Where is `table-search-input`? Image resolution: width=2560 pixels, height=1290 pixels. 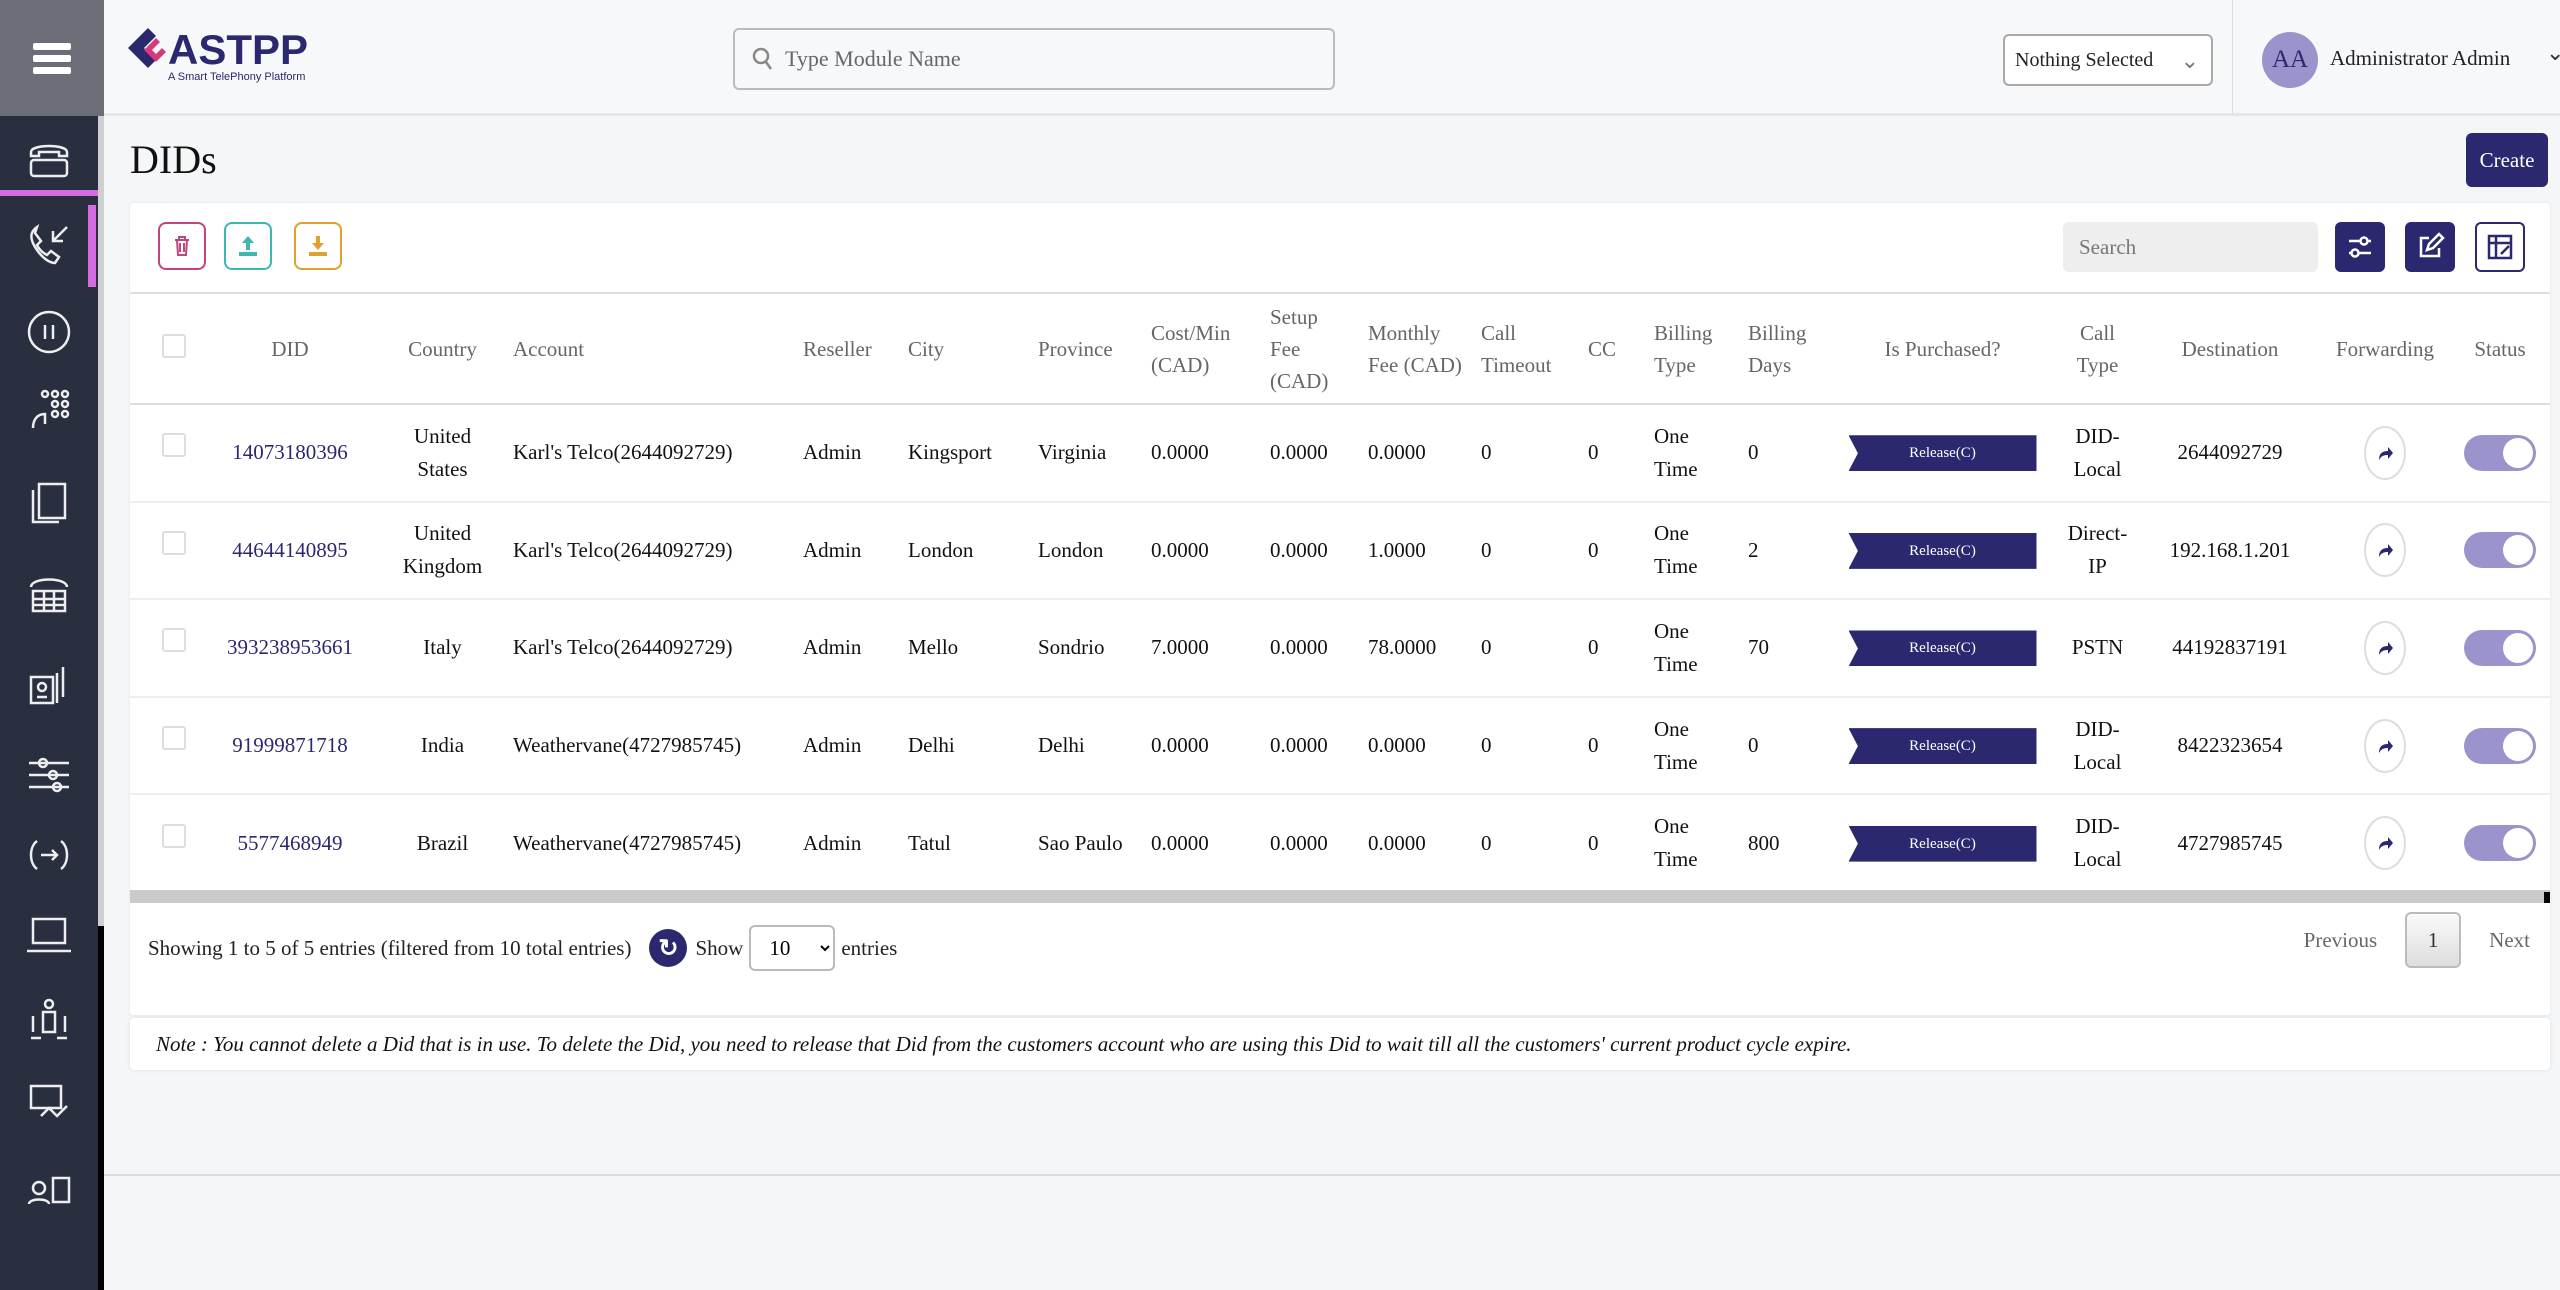
table-search-input is located at coordinates (2190, 247).